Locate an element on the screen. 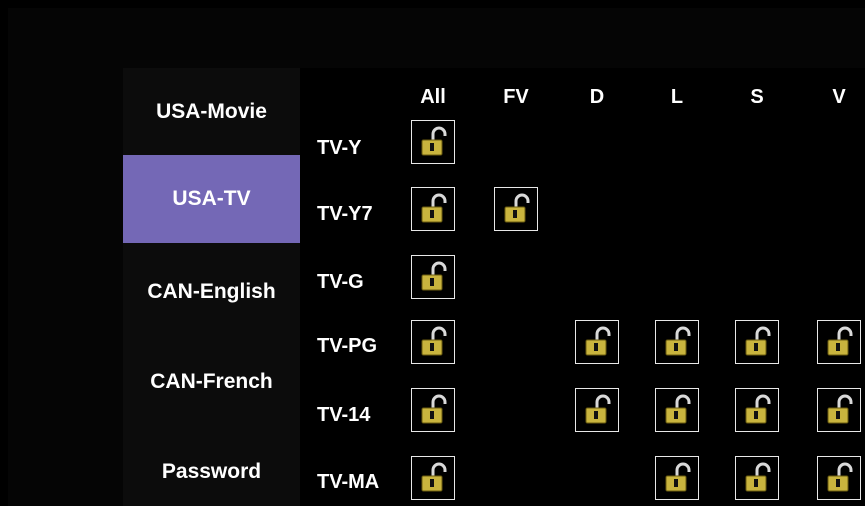 The height and width of the screenshot is (506, 865). sidebar-item-label: Password is located at coordinates (211, 471).